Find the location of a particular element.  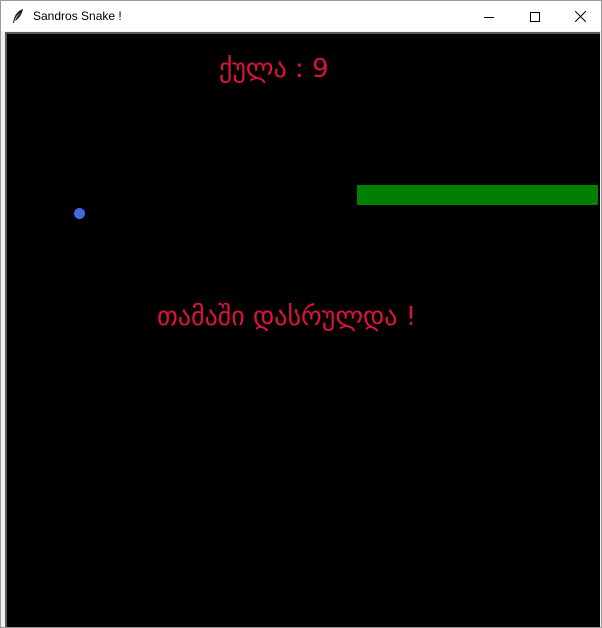

window-title: Sandros Snake ! is located at coordinates (77, 16).